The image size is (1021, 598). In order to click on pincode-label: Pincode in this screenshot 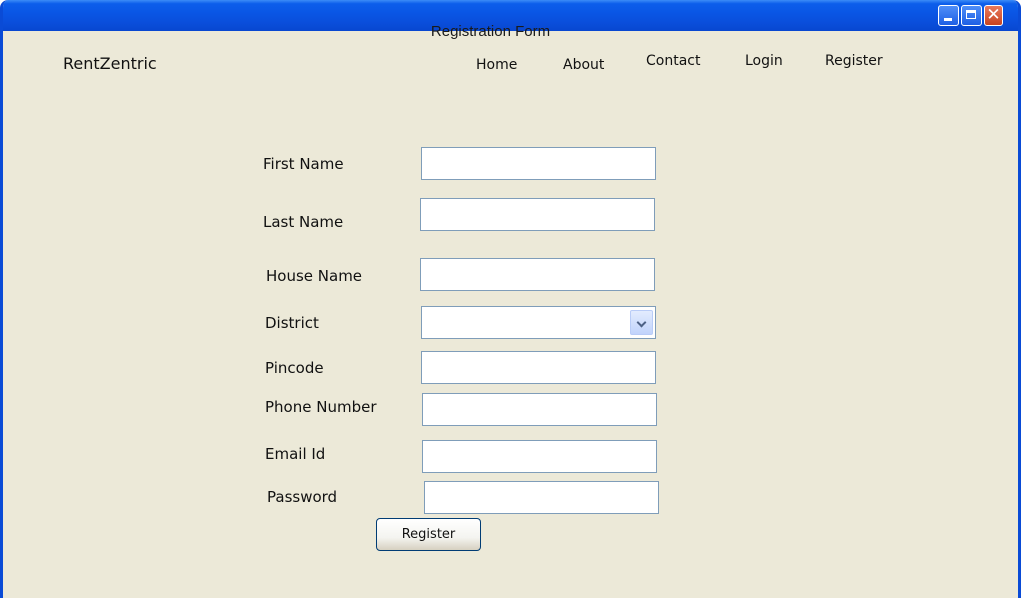, I will do `click(294, 368)`.